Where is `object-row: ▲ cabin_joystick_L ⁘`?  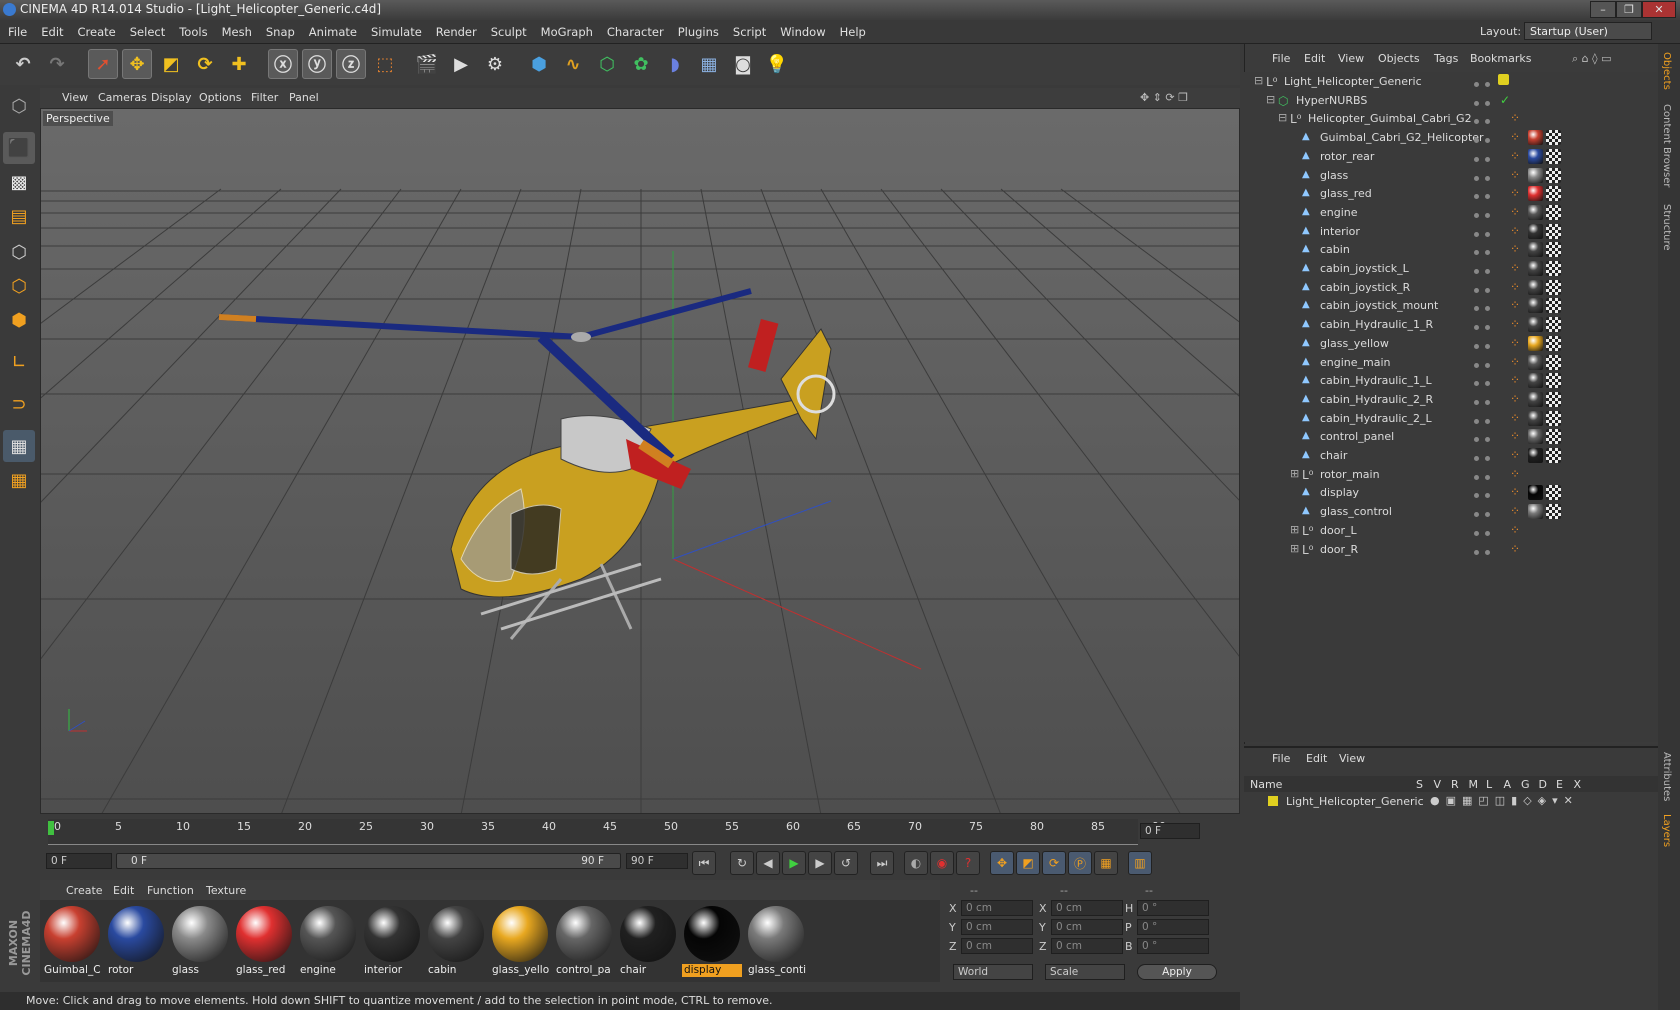 object-row: ▲ cabin_joystick_L ⁘ is located at coordinates (1451, 269).